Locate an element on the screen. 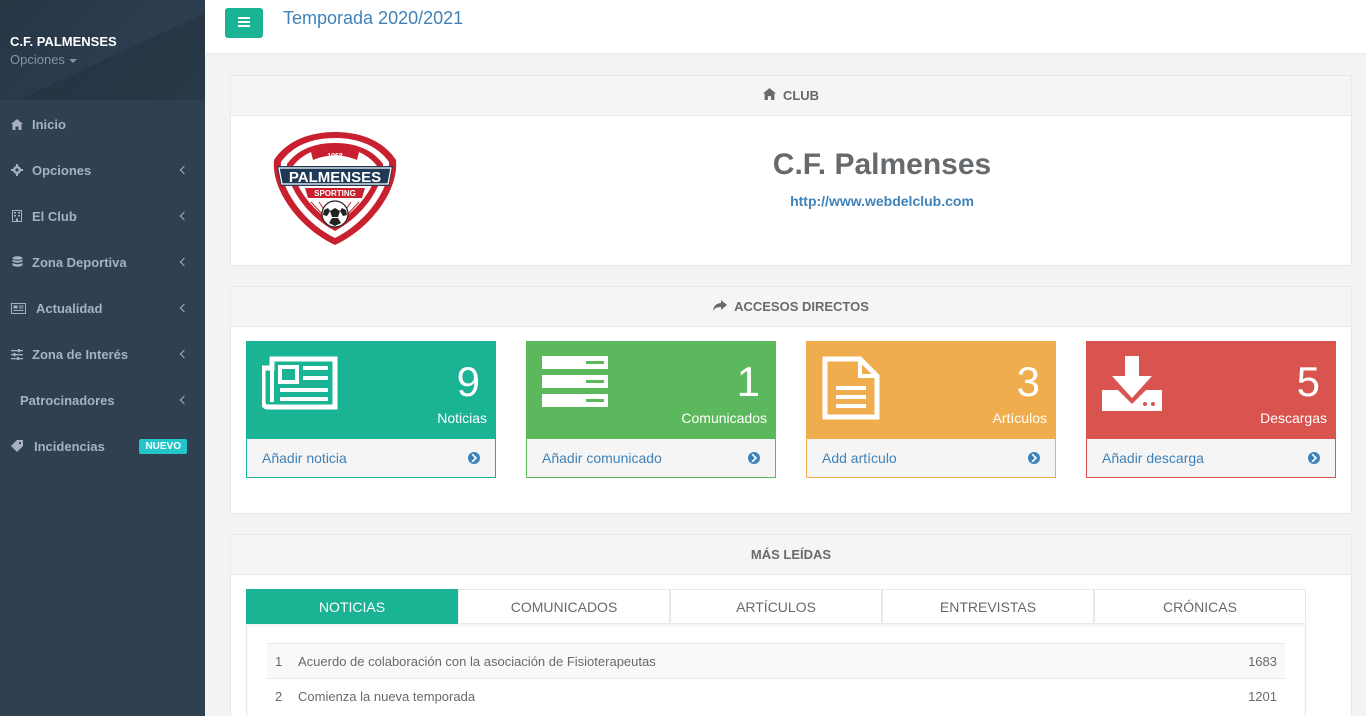 The width and height of the screenshot is (1366, 716). hamburger-icon is located at coordinates (244, 23).